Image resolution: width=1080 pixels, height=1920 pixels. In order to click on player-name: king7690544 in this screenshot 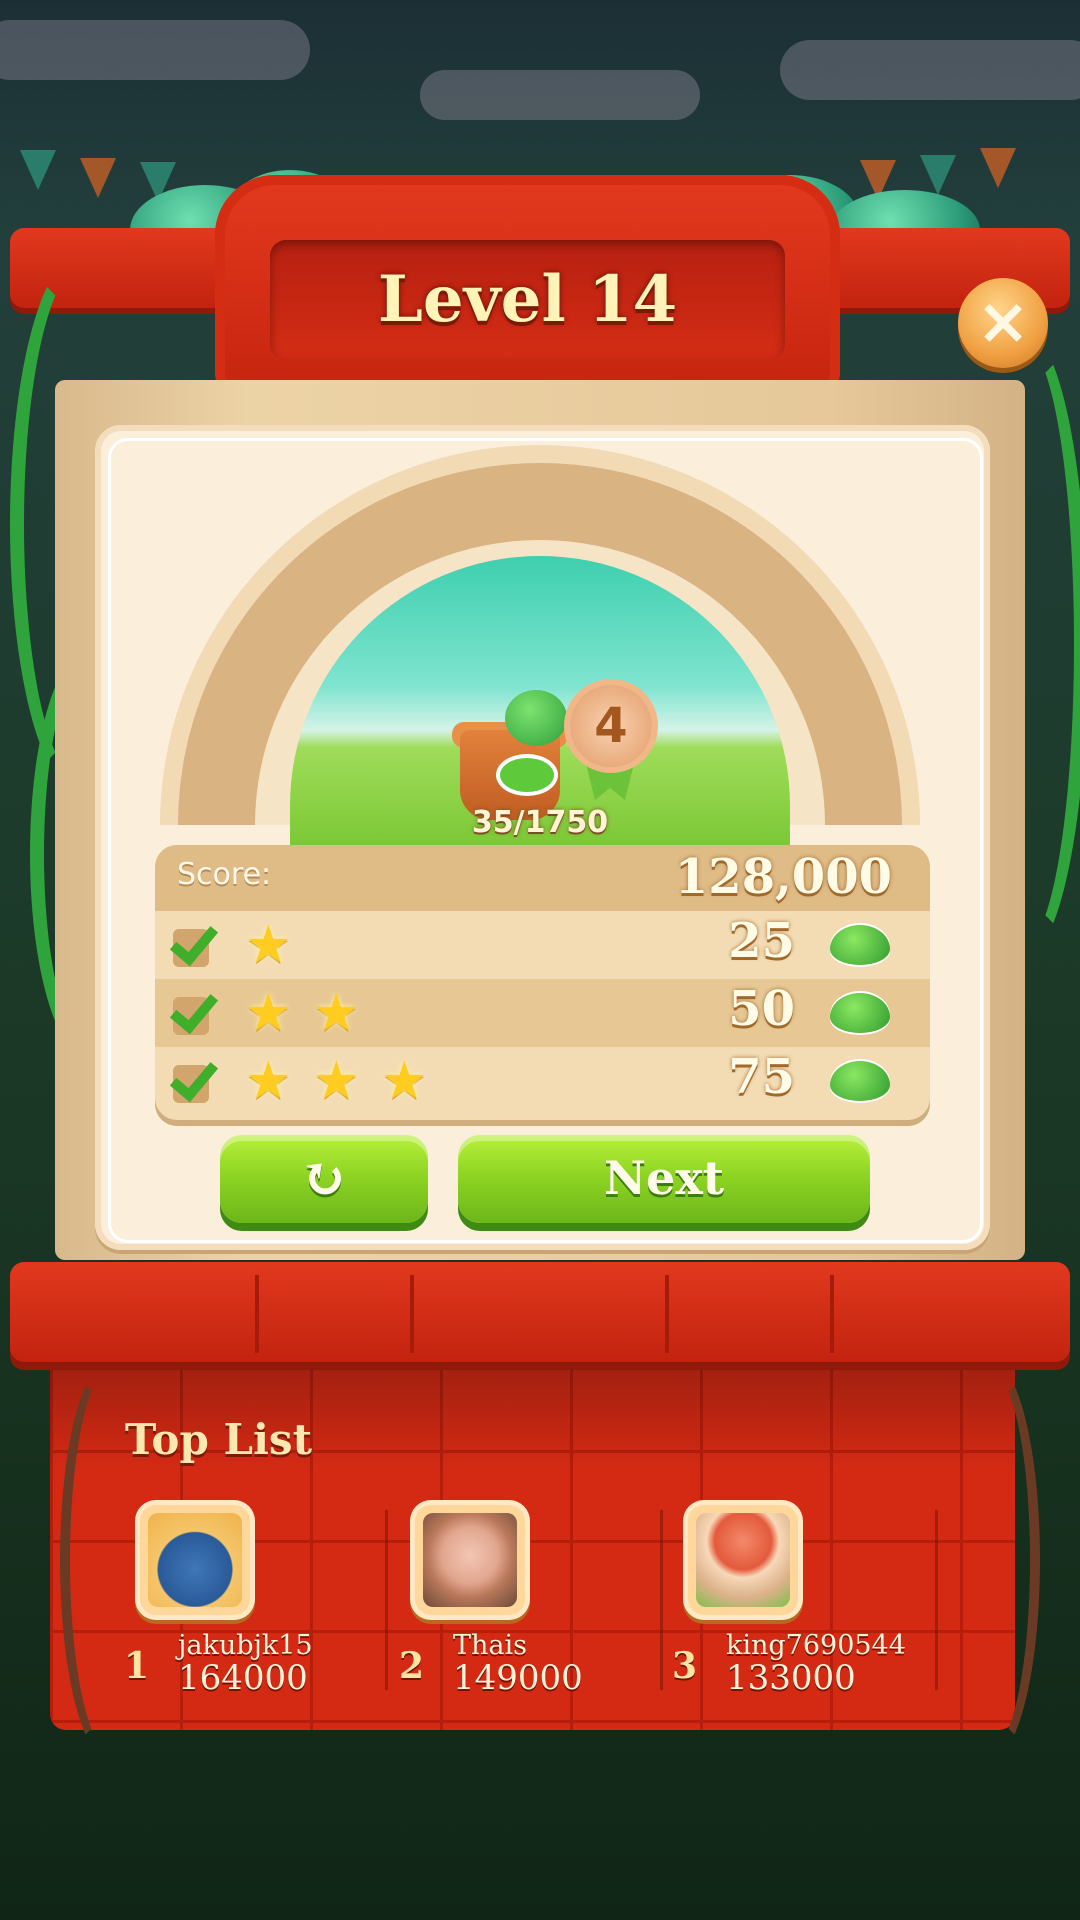, I will do `click(816, 1645)`.